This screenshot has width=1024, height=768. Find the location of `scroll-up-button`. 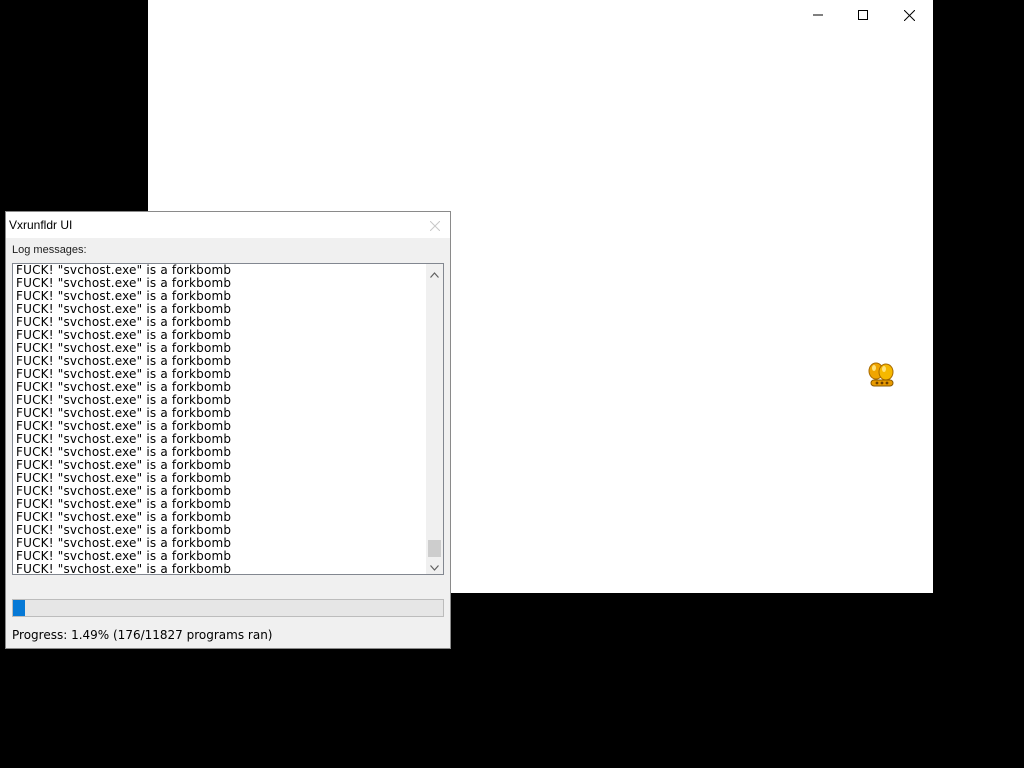

scroll-up-button is located at coordinates (434, 272).